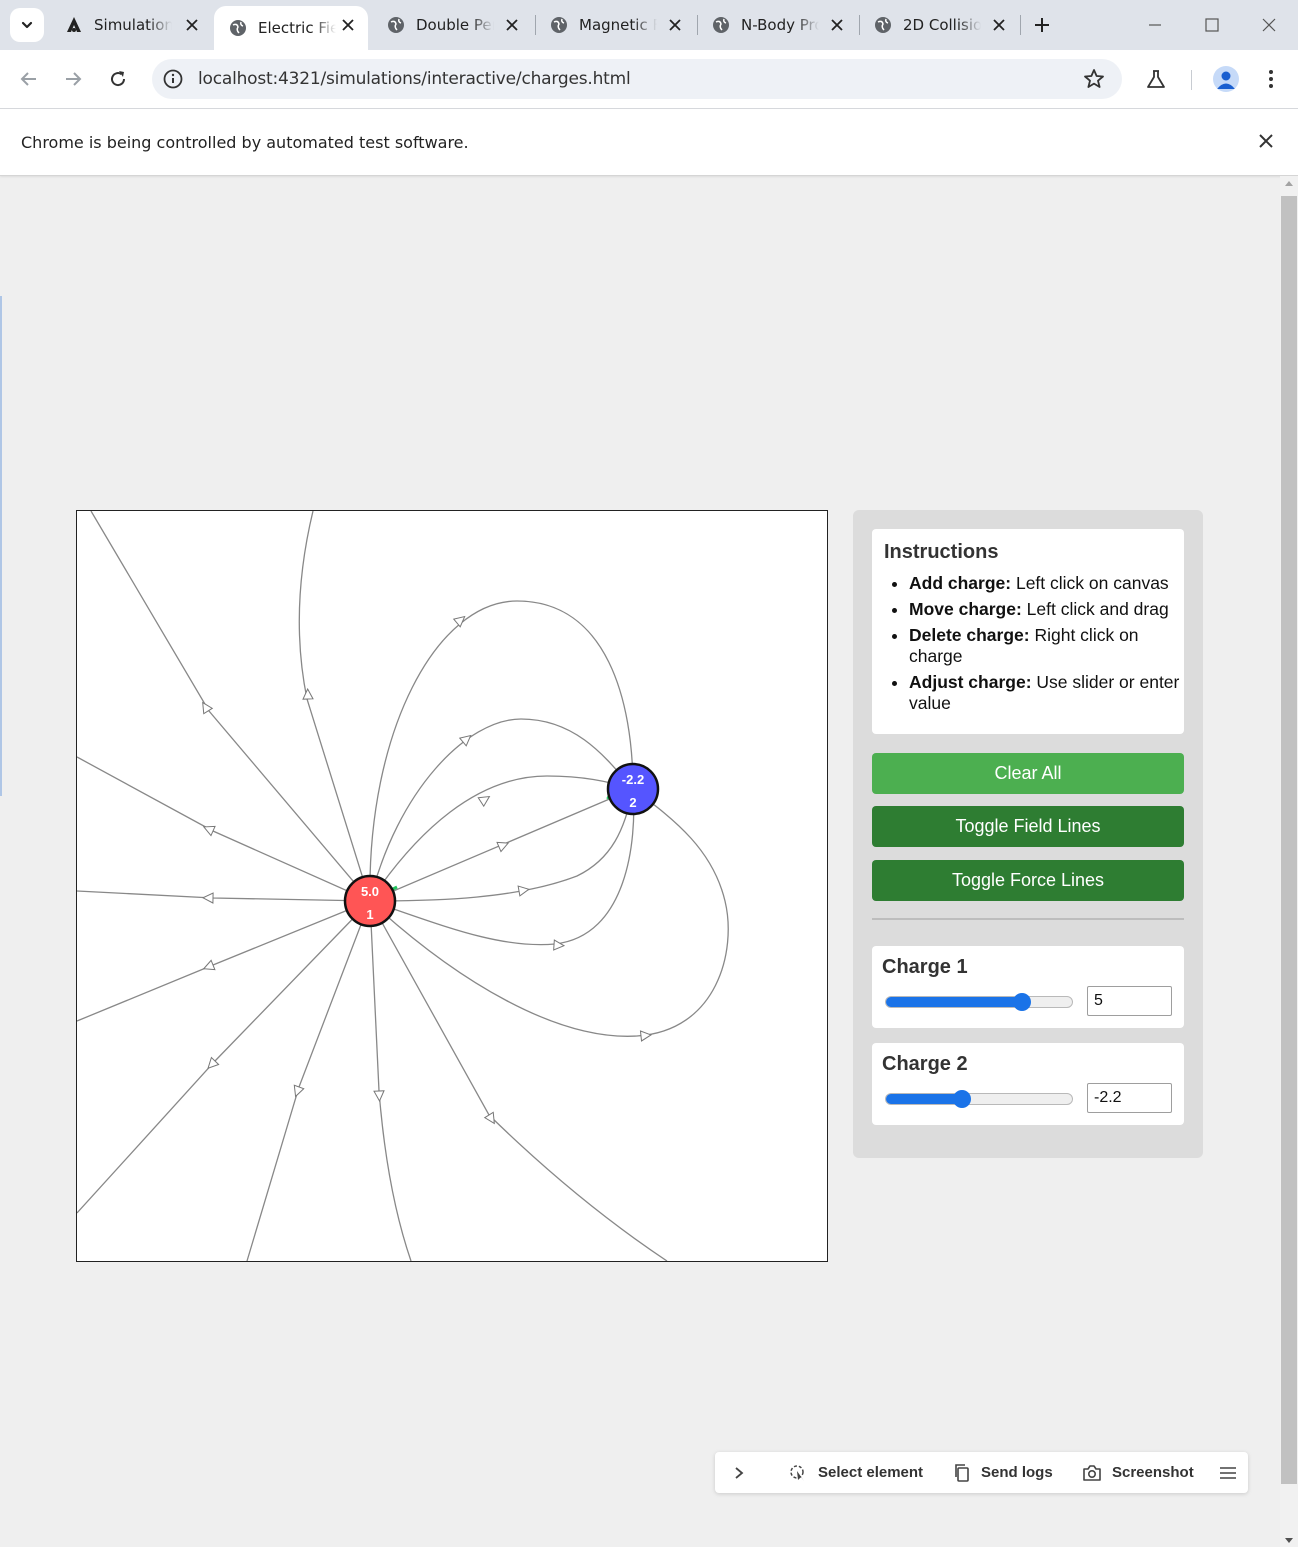  What do you see at coordinates (969, 635) in the screenshot?
I see `instruction-term: Delete charge:` at bounding box center [969, 635].